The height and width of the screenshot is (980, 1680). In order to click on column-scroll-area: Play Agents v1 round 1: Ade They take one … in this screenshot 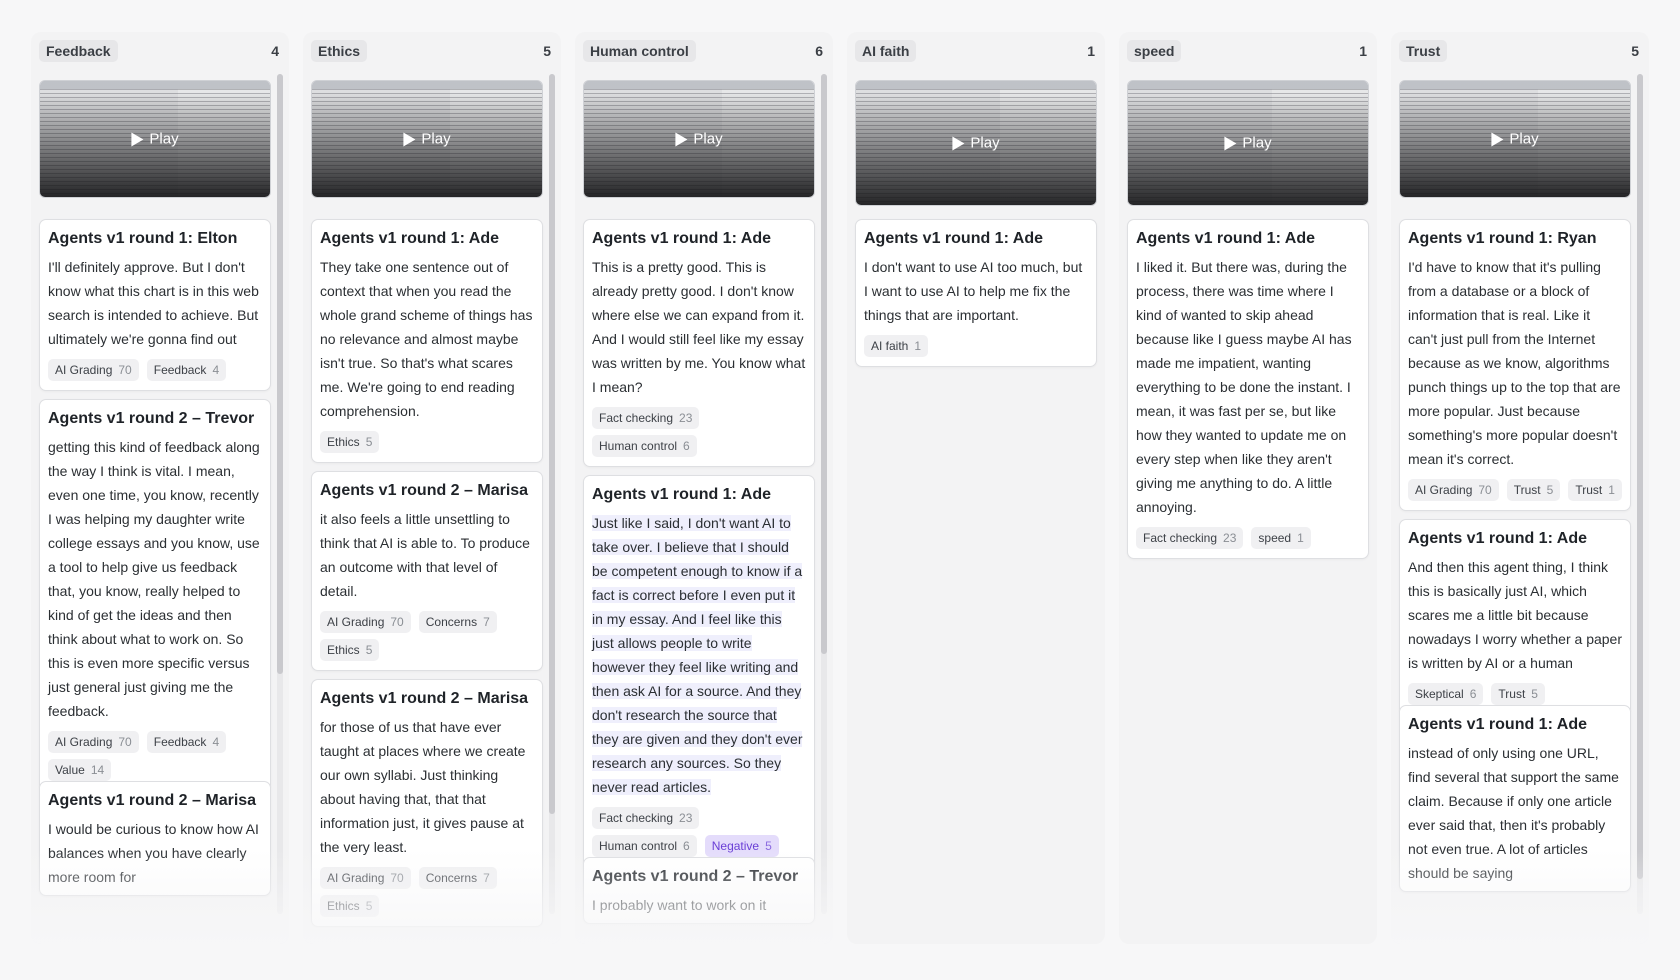, I will do `click(427, 512)`.